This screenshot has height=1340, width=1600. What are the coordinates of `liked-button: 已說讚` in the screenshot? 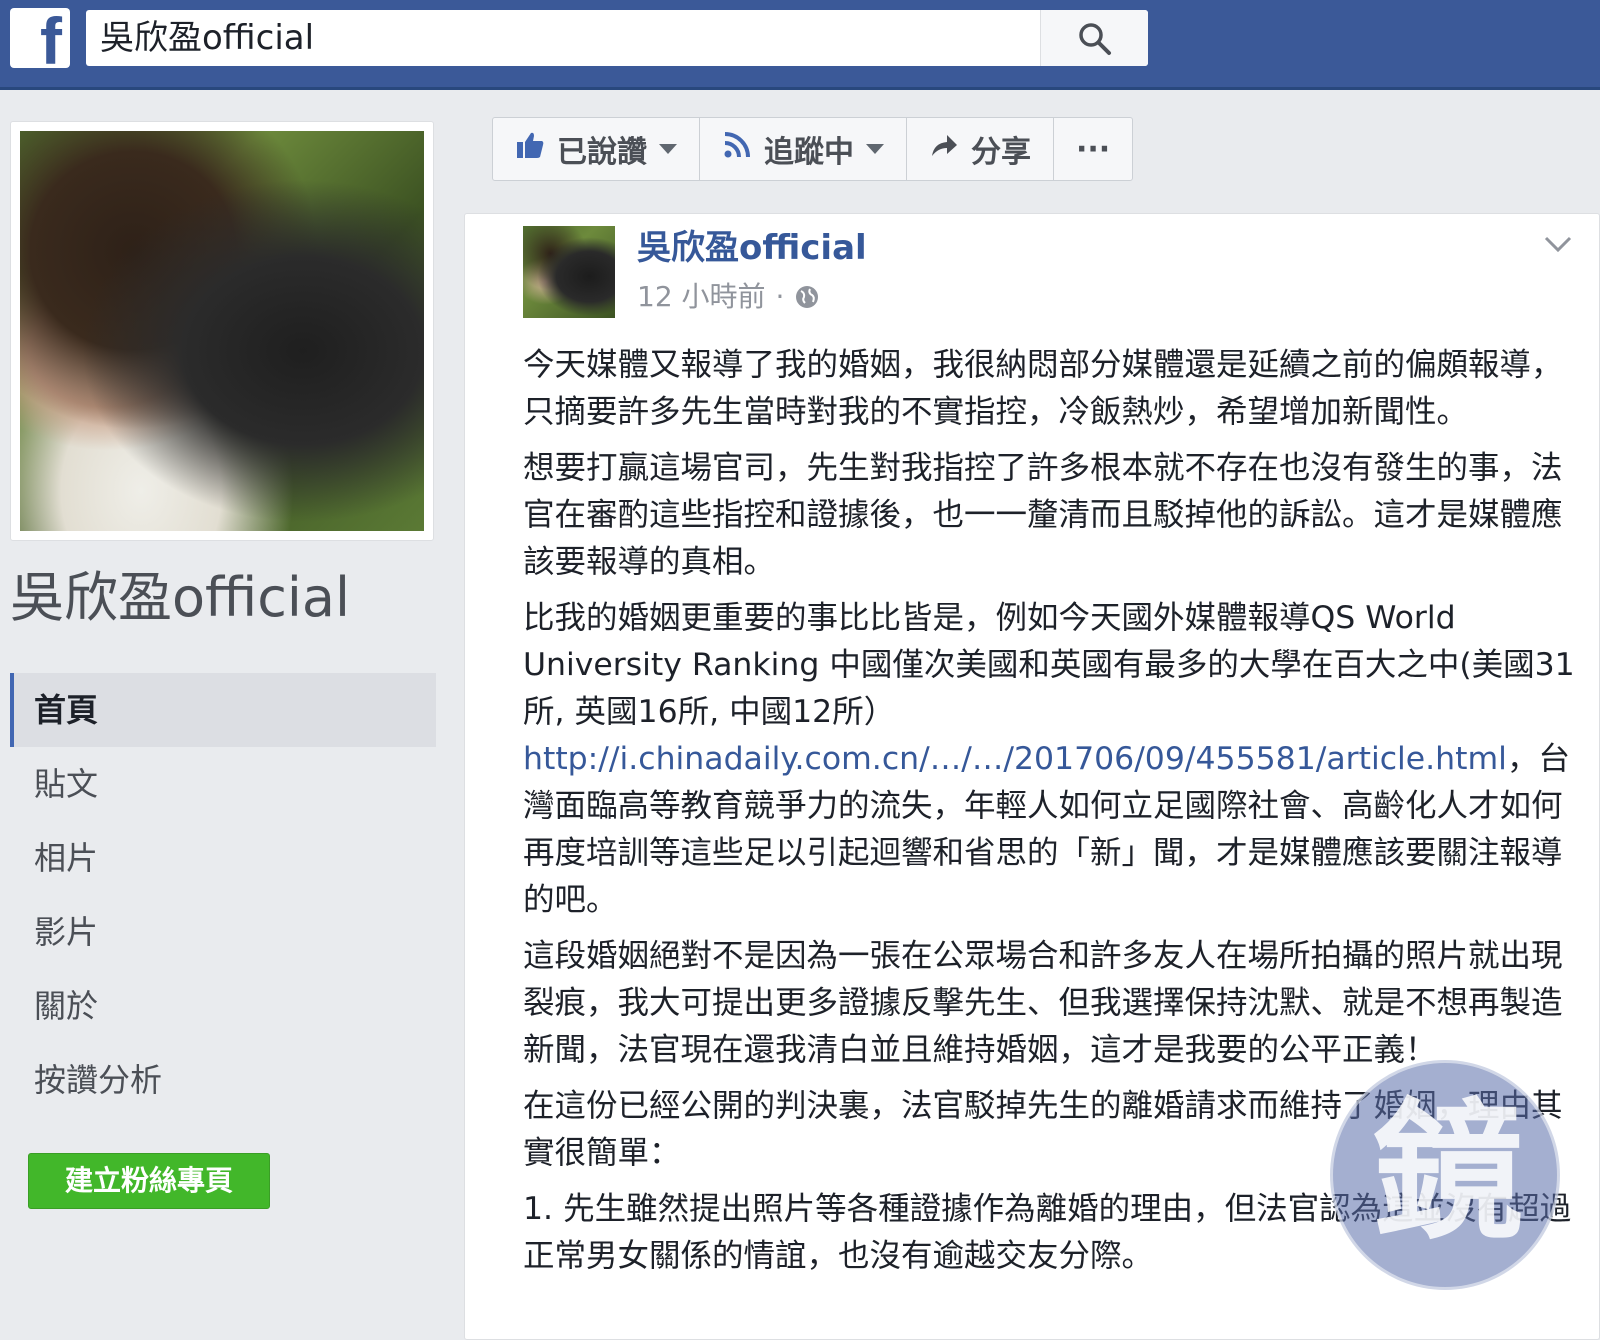 It's located at (596, 149).